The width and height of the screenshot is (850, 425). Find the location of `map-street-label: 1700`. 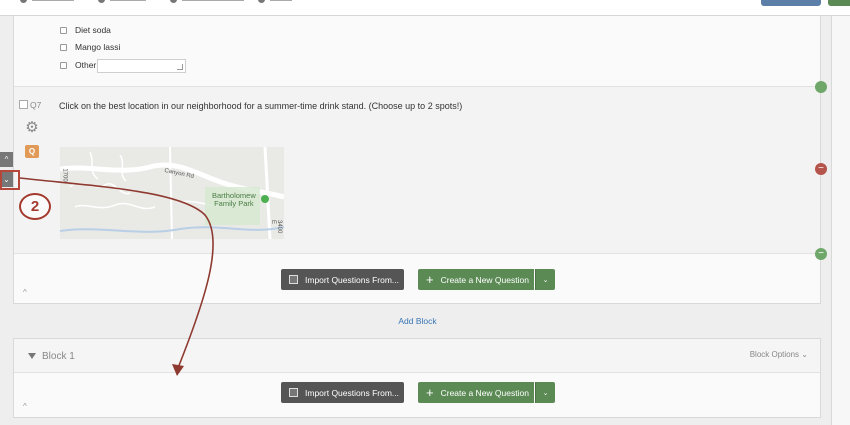

map-street-label: 1700 is located at coordinates (64, 175).